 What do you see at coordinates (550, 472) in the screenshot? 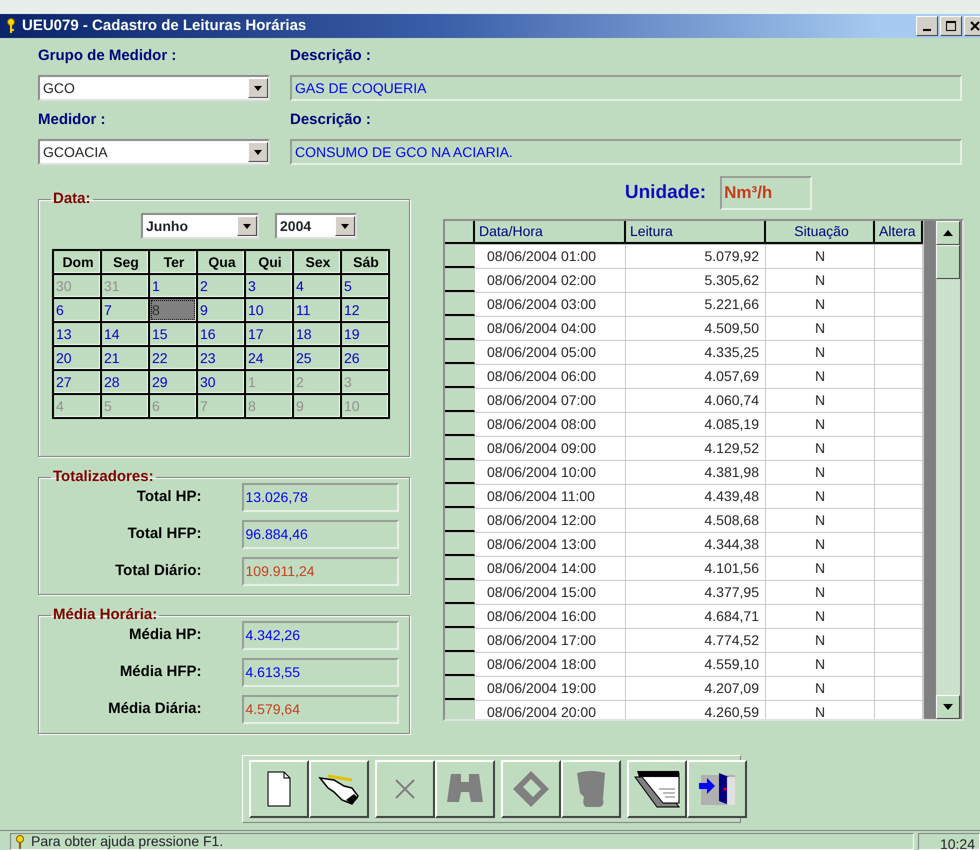
I see `table-cell: 08/06/2004 10:00` at bounding box center [550, 472].